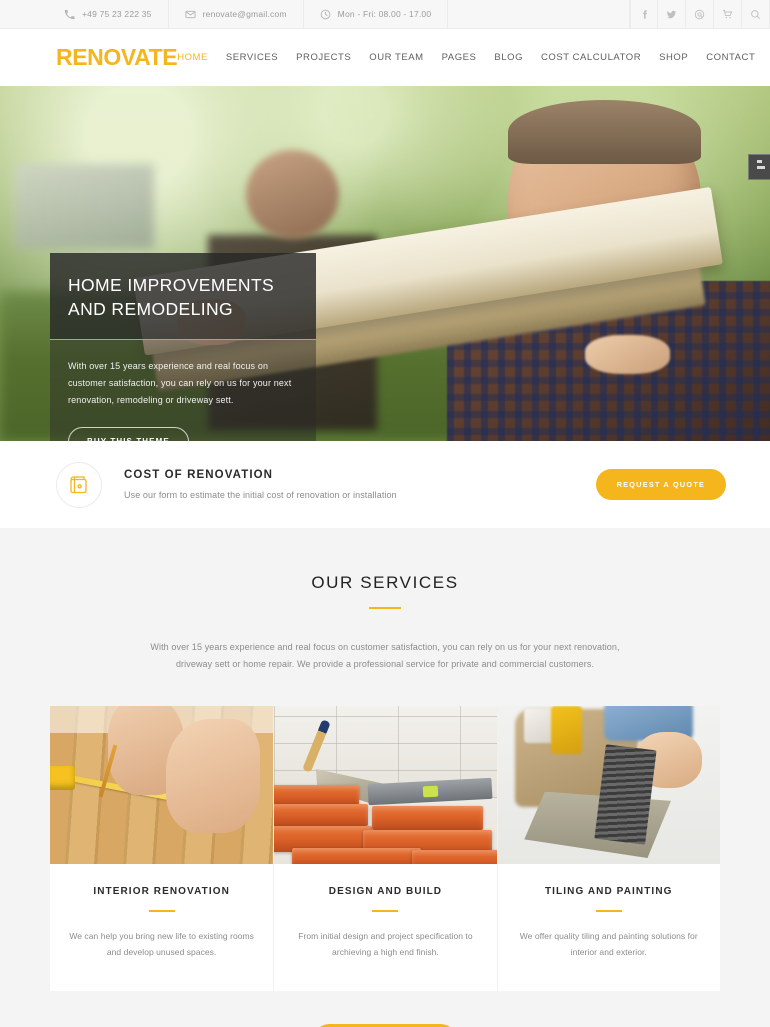 Image resolution: width=770 pixels, height=1027 pixels. I want to click on hours-text: Mon - Fri: 08.00 - 17.00, so click(384, 14).